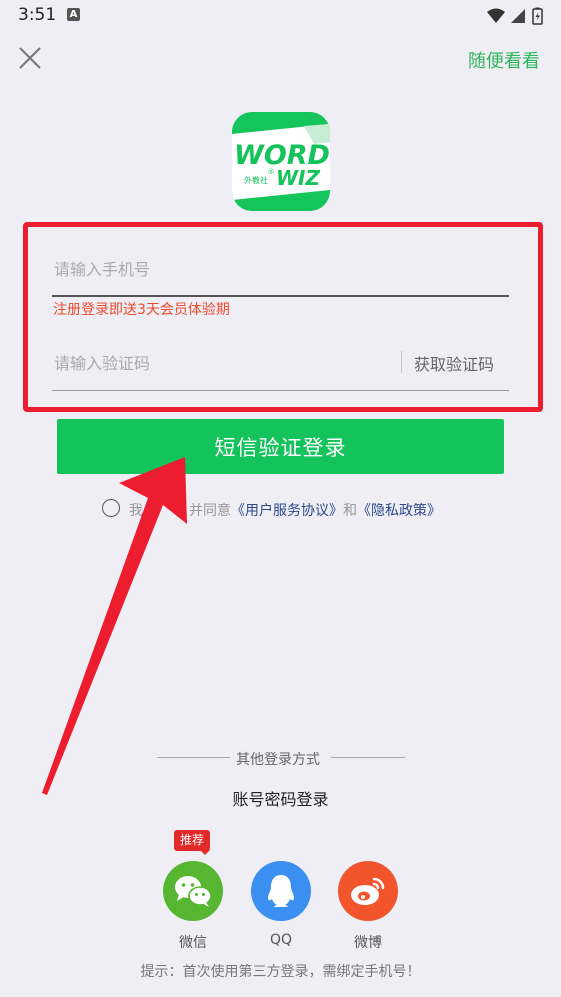  Describe the element at coordinates (141, 310) in the screenshot. I see `promo-text: 注册登录即送3天会员体验期` at that location.